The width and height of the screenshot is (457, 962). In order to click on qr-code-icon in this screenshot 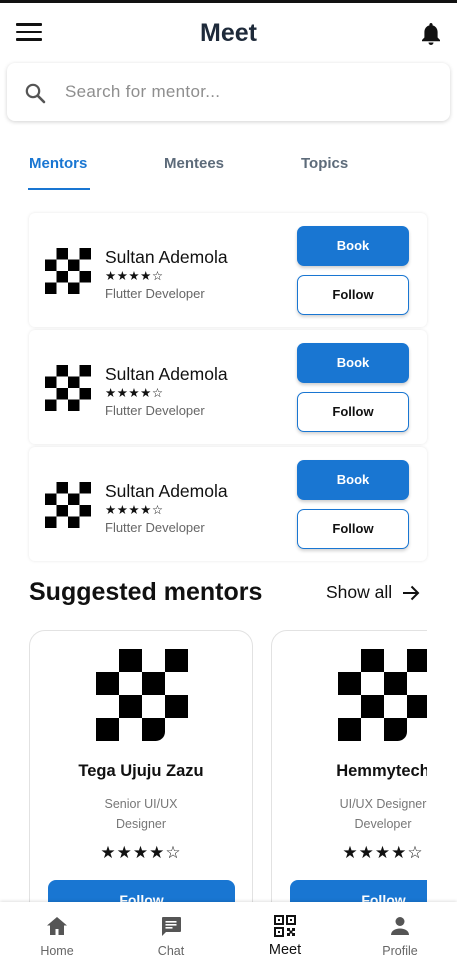, I will do `click(285, 926)`.